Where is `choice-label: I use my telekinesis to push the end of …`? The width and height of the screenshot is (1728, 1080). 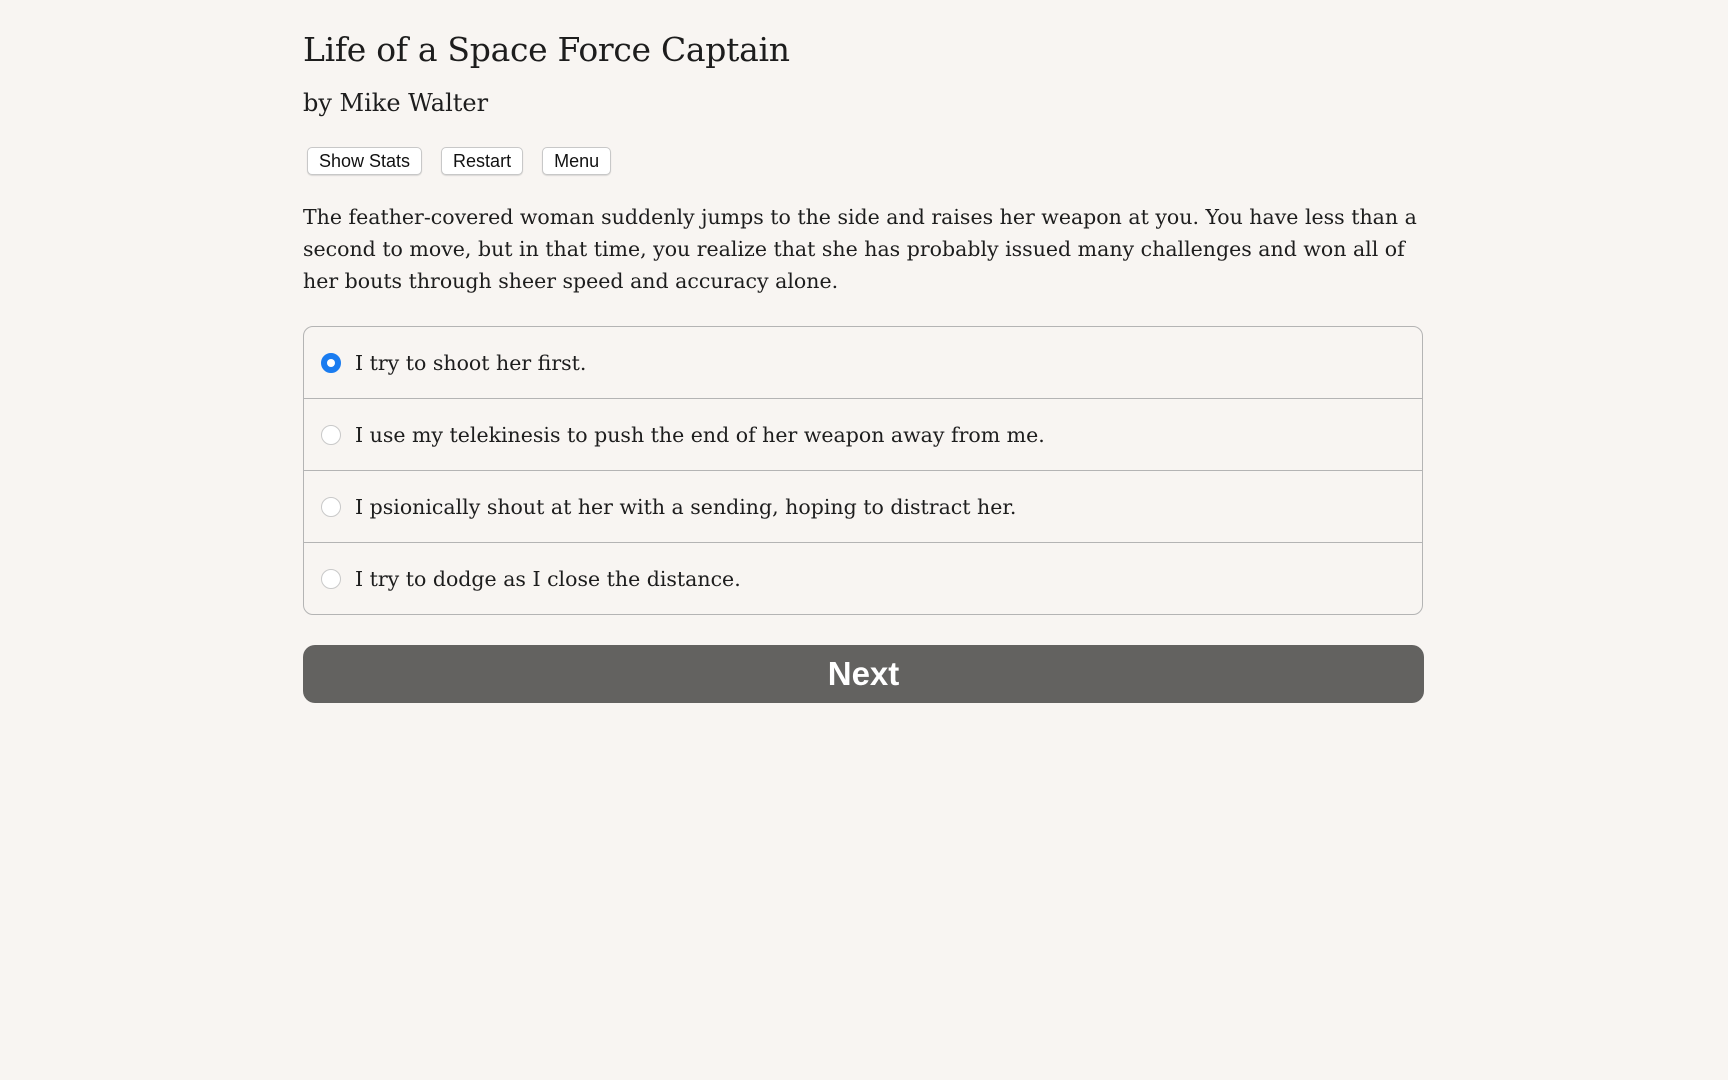 choice-label: I use my telekinesis to push the end of … is located at coordinates (700, 435).